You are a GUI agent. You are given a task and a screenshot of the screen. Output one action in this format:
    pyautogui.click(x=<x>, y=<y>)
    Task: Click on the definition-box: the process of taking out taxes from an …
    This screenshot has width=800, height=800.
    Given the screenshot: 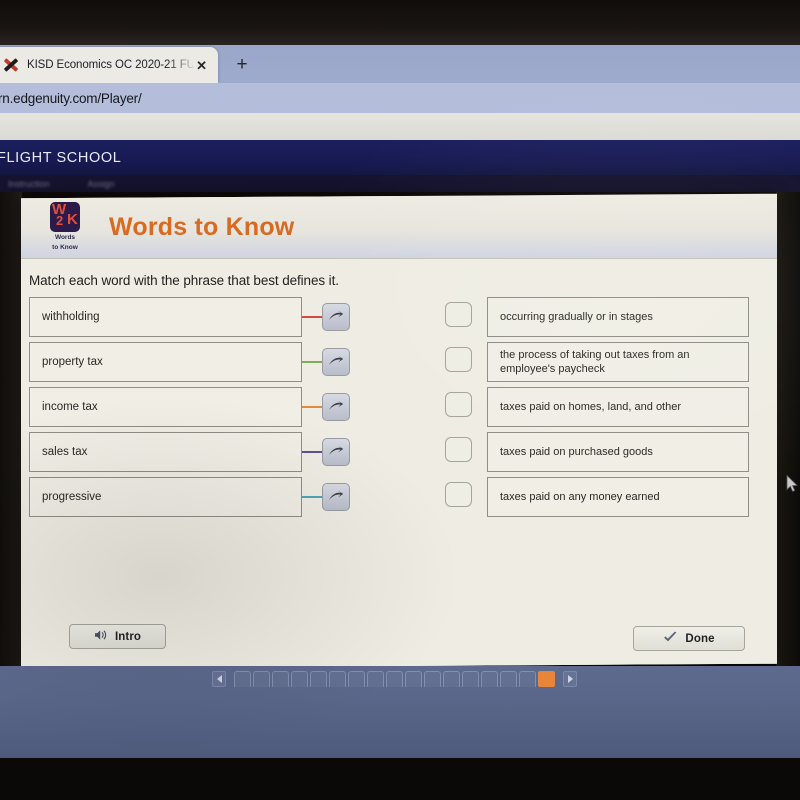 What is the action you would take?
    pyautogui.click(x=618, y=362)
    